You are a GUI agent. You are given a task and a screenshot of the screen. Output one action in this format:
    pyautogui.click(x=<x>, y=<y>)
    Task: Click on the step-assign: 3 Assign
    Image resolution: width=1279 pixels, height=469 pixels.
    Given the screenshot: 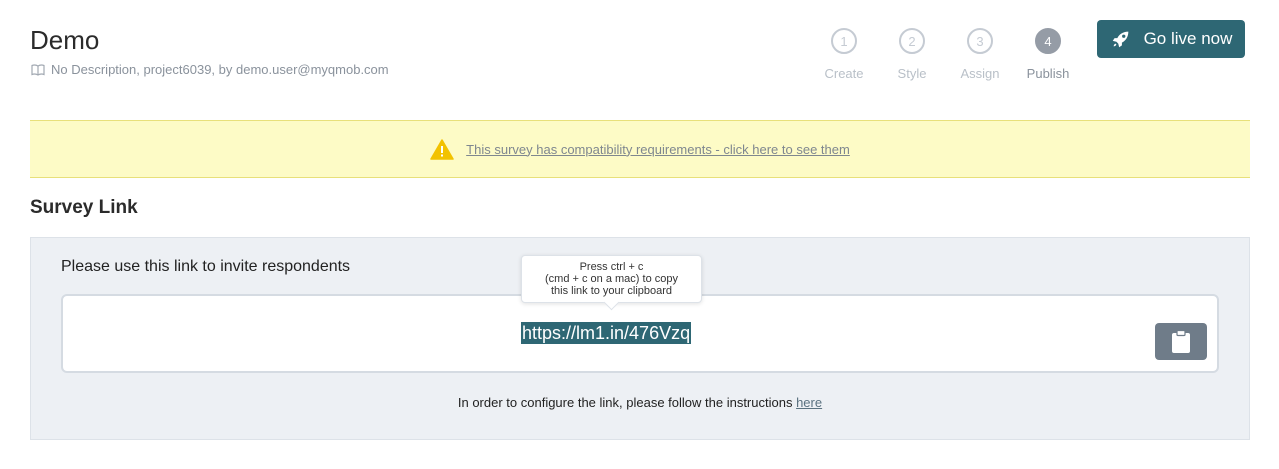 What is the action you would take?
    pyautogui.click(x=980, y=54)
    